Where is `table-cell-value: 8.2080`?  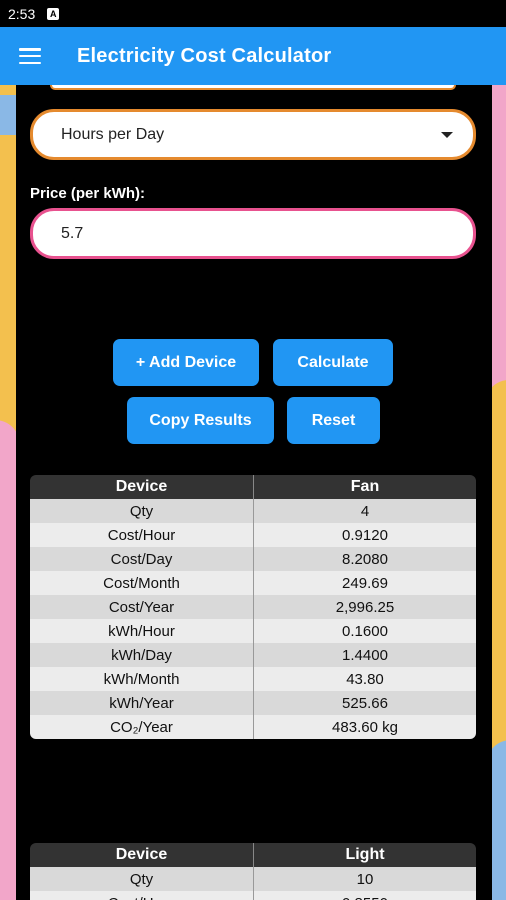 table-cell-value: 8.2080 is located at coordinates (365, 559).